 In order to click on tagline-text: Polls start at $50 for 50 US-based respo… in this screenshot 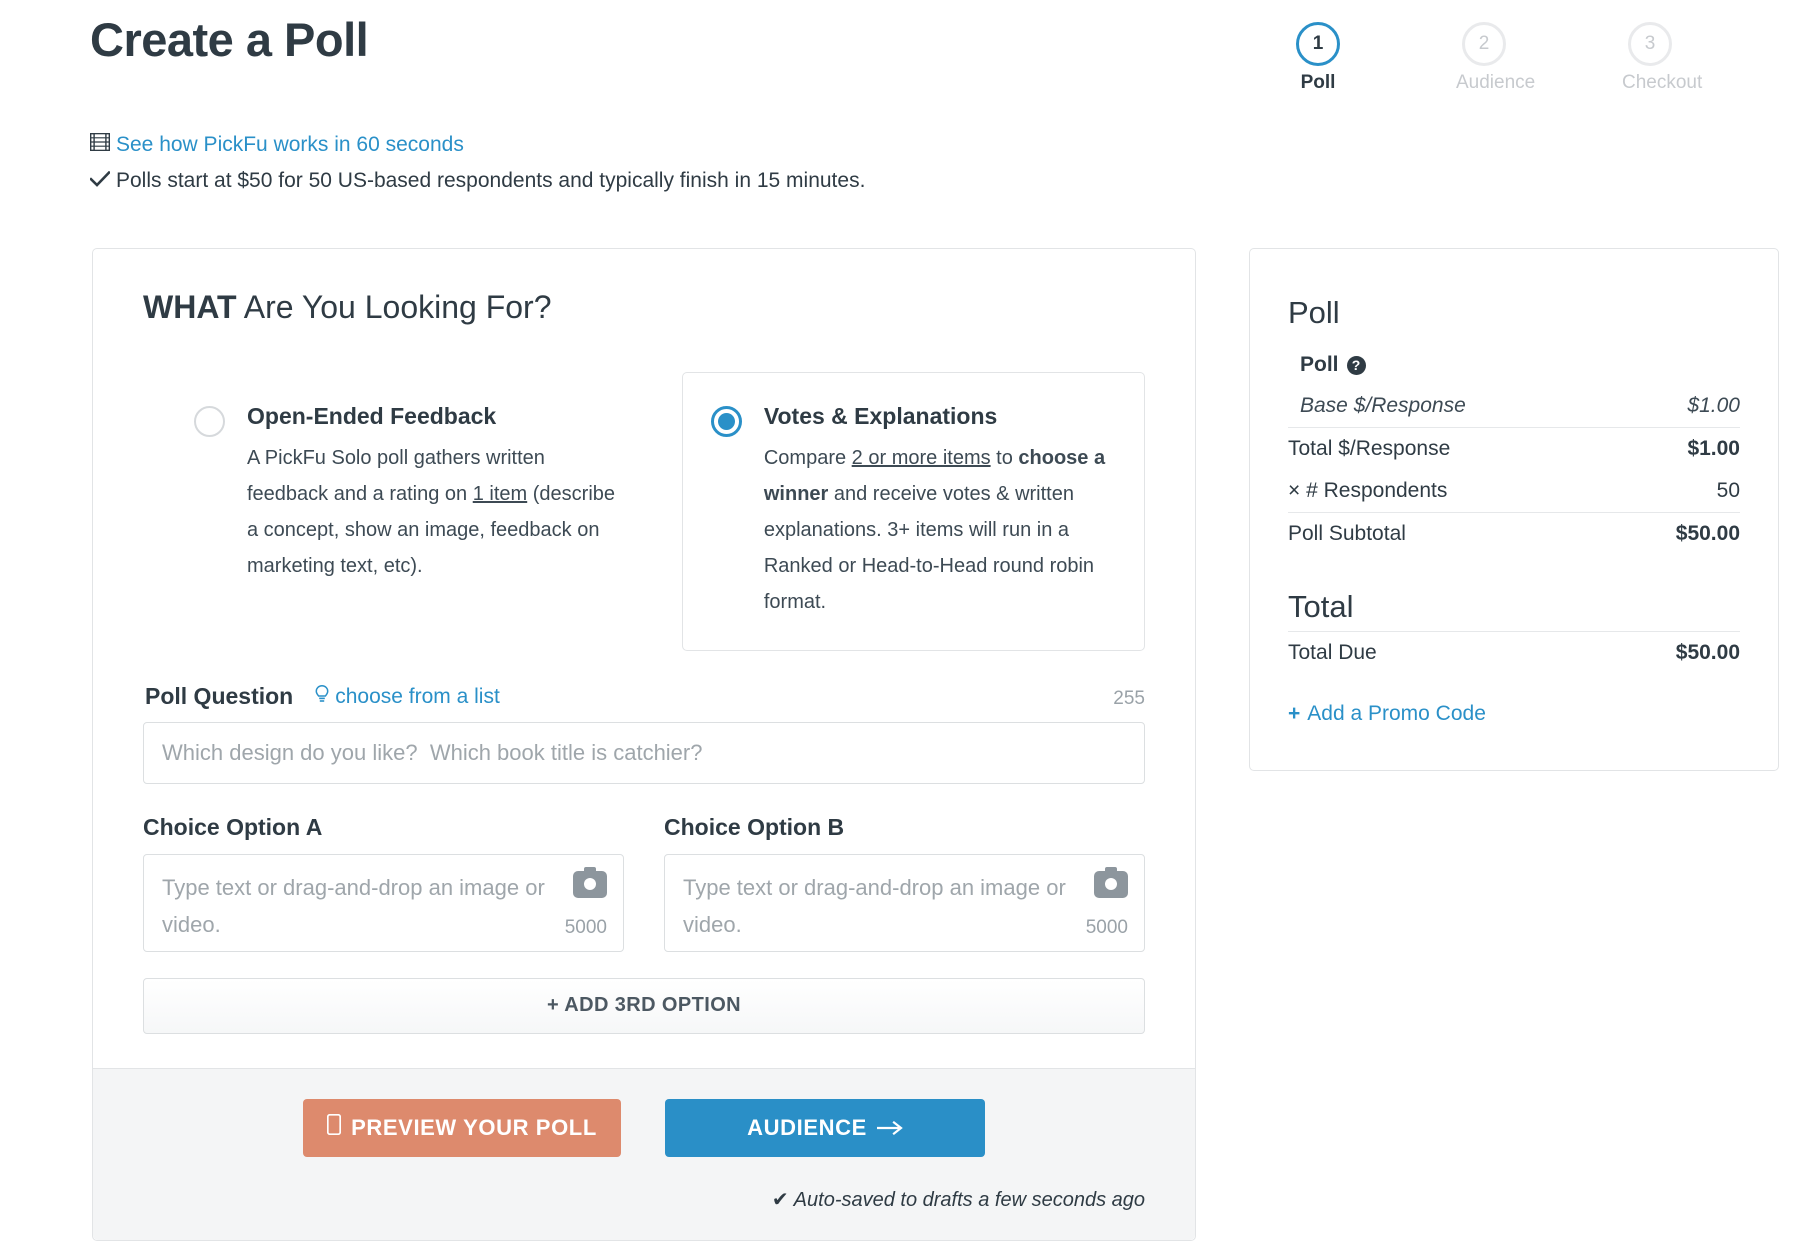, I will do `click(491, 180)`.